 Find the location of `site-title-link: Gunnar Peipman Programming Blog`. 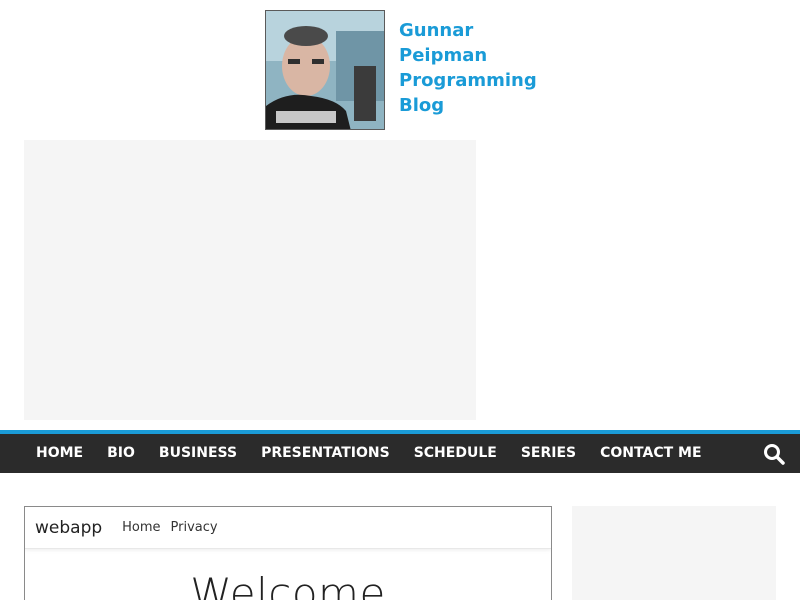

site-title-link: Gunnar Peipman Programming Blog is located at coordinates (469, 68).